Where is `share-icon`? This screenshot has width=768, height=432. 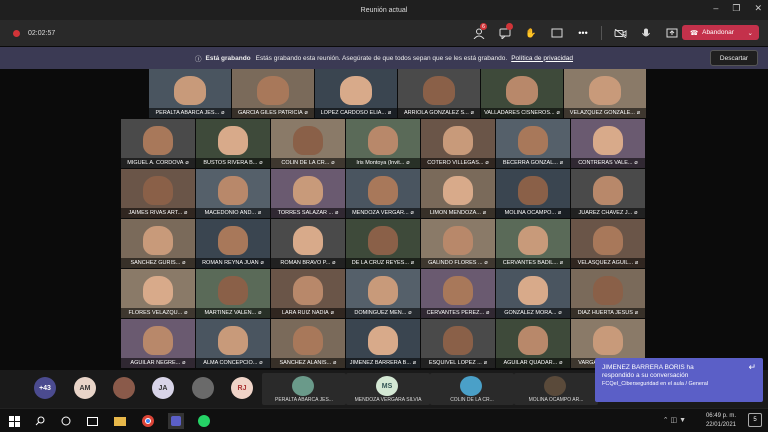 share-icon is located at coordinates (672, 33).